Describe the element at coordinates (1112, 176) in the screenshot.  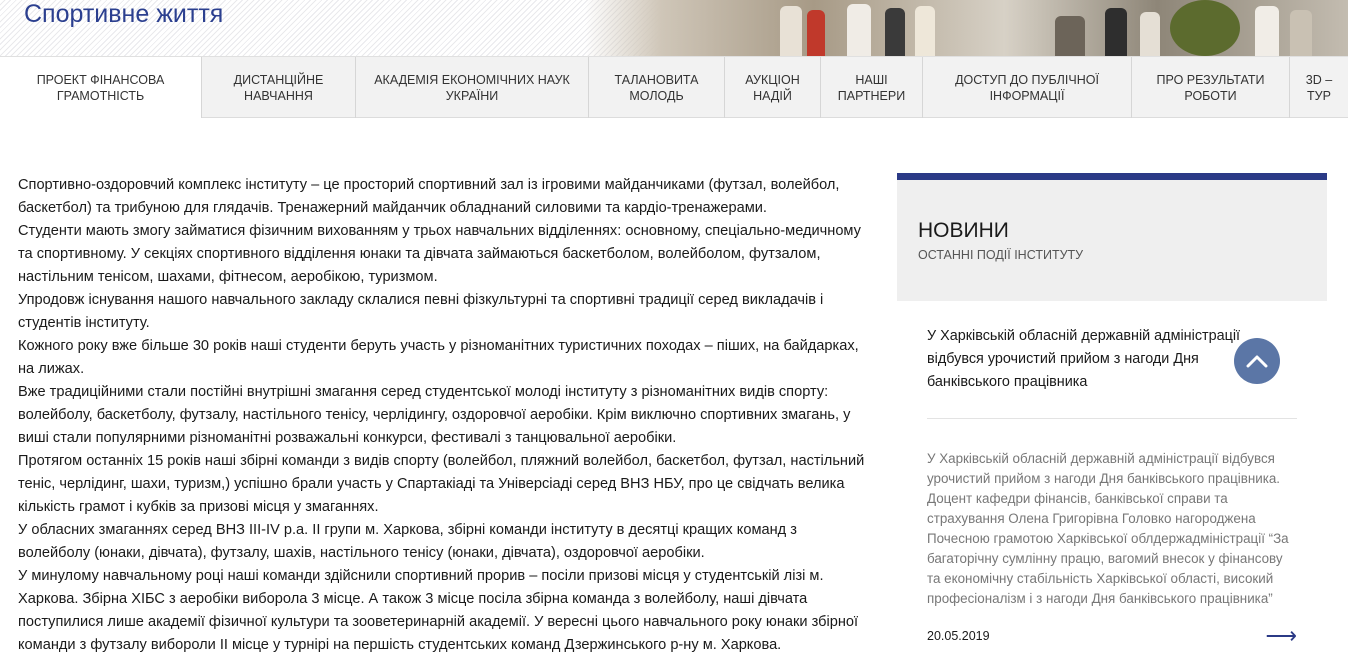
I see `sidebar-accent-bar` at that location.